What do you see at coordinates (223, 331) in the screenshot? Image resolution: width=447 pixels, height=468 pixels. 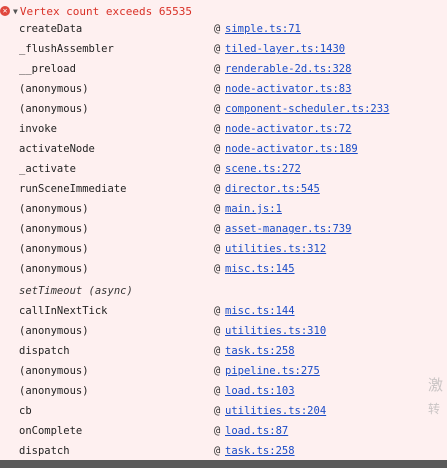 I see `stack-frame: (anonymous) @ utilities.ts:310` at bounding box center [223, 331].